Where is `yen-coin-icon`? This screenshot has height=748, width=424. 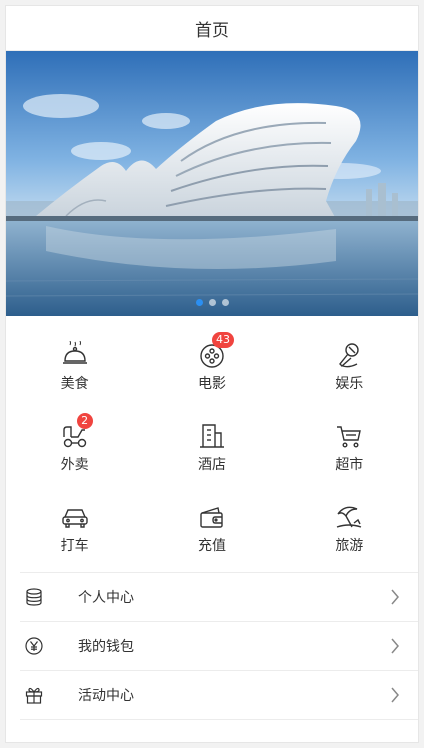 yen-coin-icon is located at coordinates (34, 646).